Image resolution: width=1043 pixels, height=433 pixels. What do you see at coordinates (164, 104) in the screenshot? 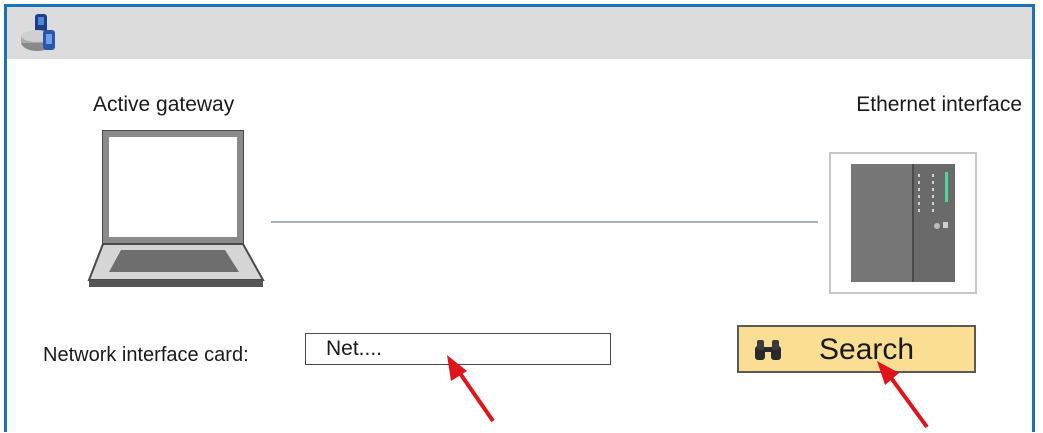
I see `gateway-label: Active gateway` at bounding box center [164, 104].